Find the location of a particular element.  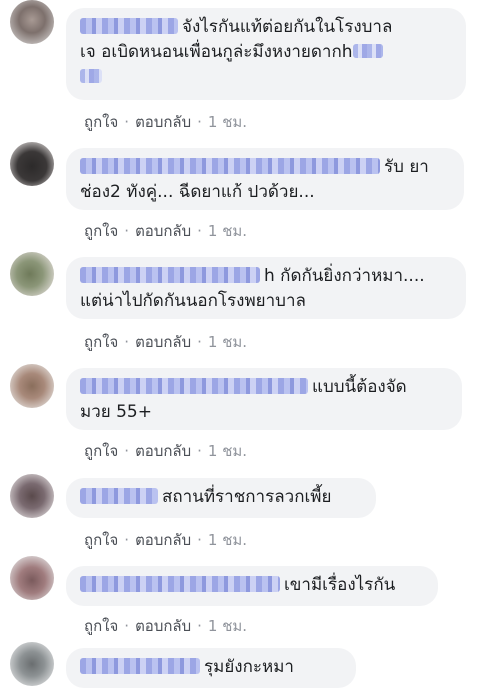

comment-bubble: รุมยังกะหมา is located at coordinates (211, 668).